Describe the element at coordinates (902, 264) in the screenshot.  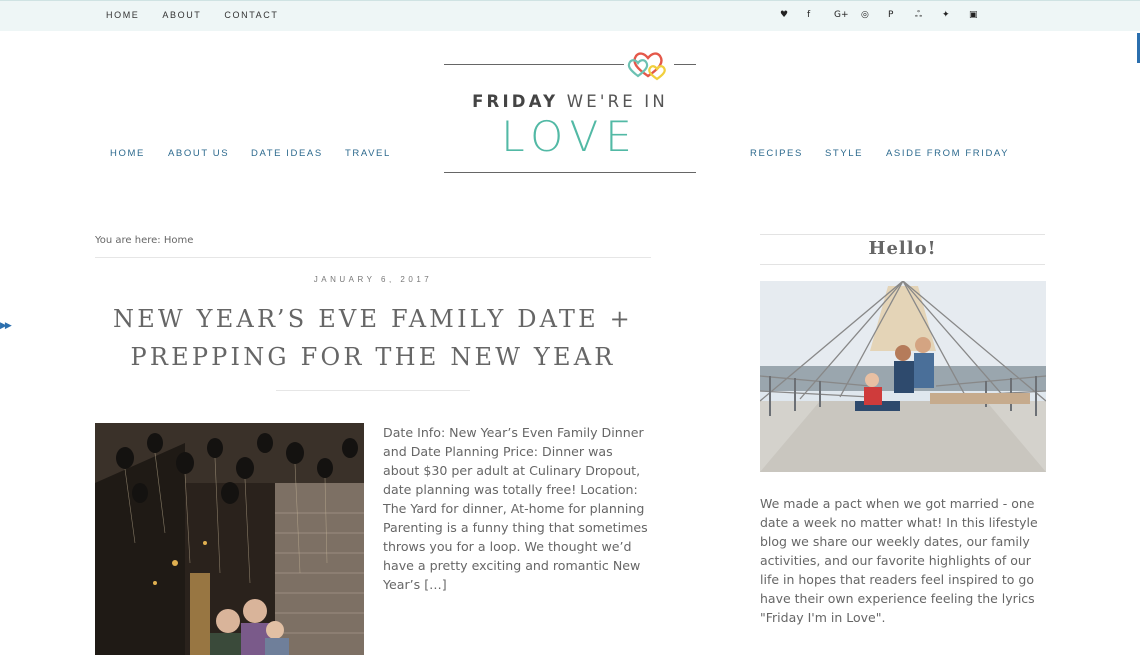
I see `sidebar-divider-bottom` at that location.